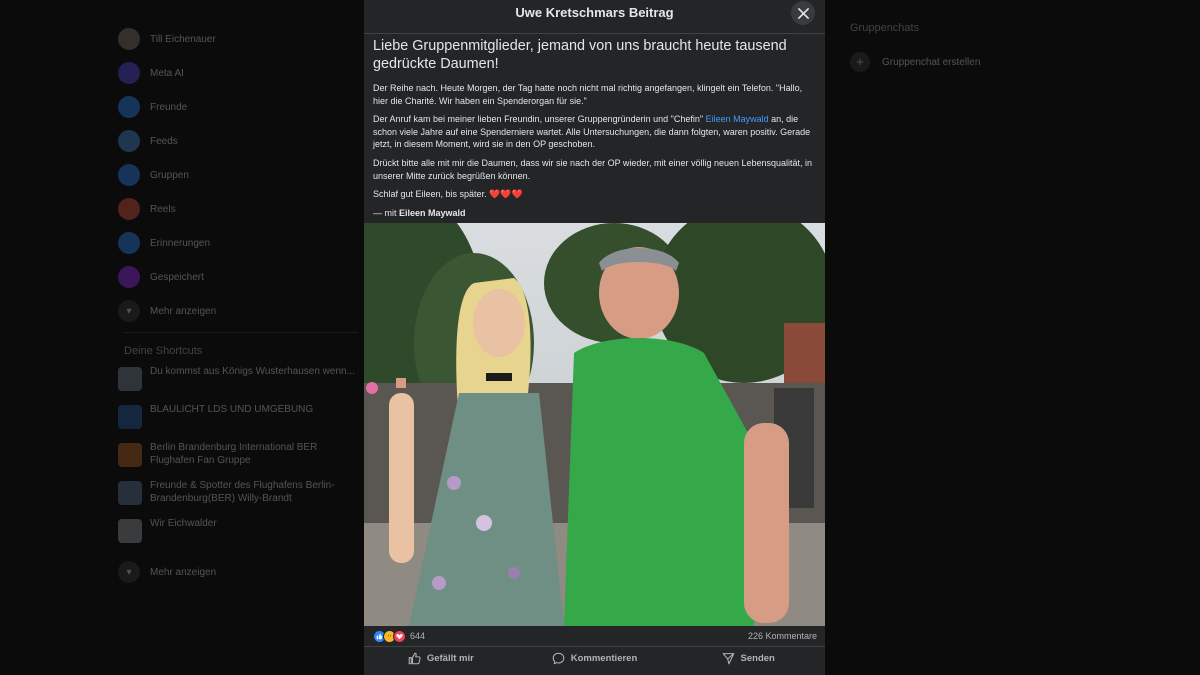 This screenshot has width=1200, height=675. What do you see at coordinates (594, 213) in the screenshot?
I see `tagged-with: — mit Eileen Maywald` at bounding box center [594, 213].